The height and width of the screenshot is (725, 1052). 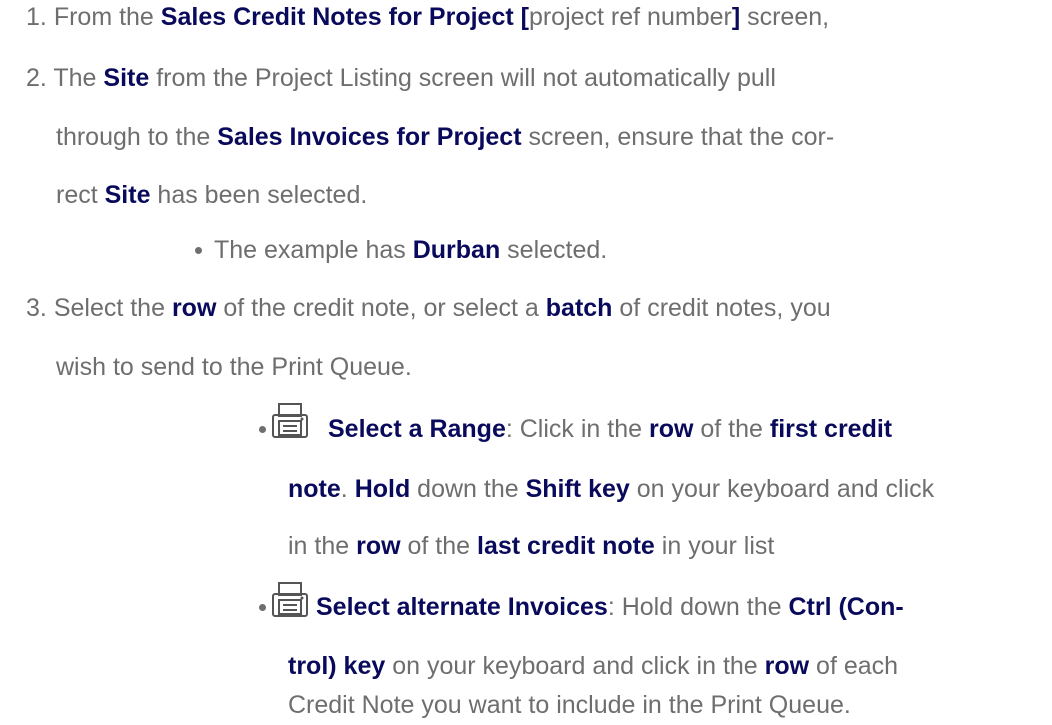 I want to click on text: The example has, so click(x=313, y=250).